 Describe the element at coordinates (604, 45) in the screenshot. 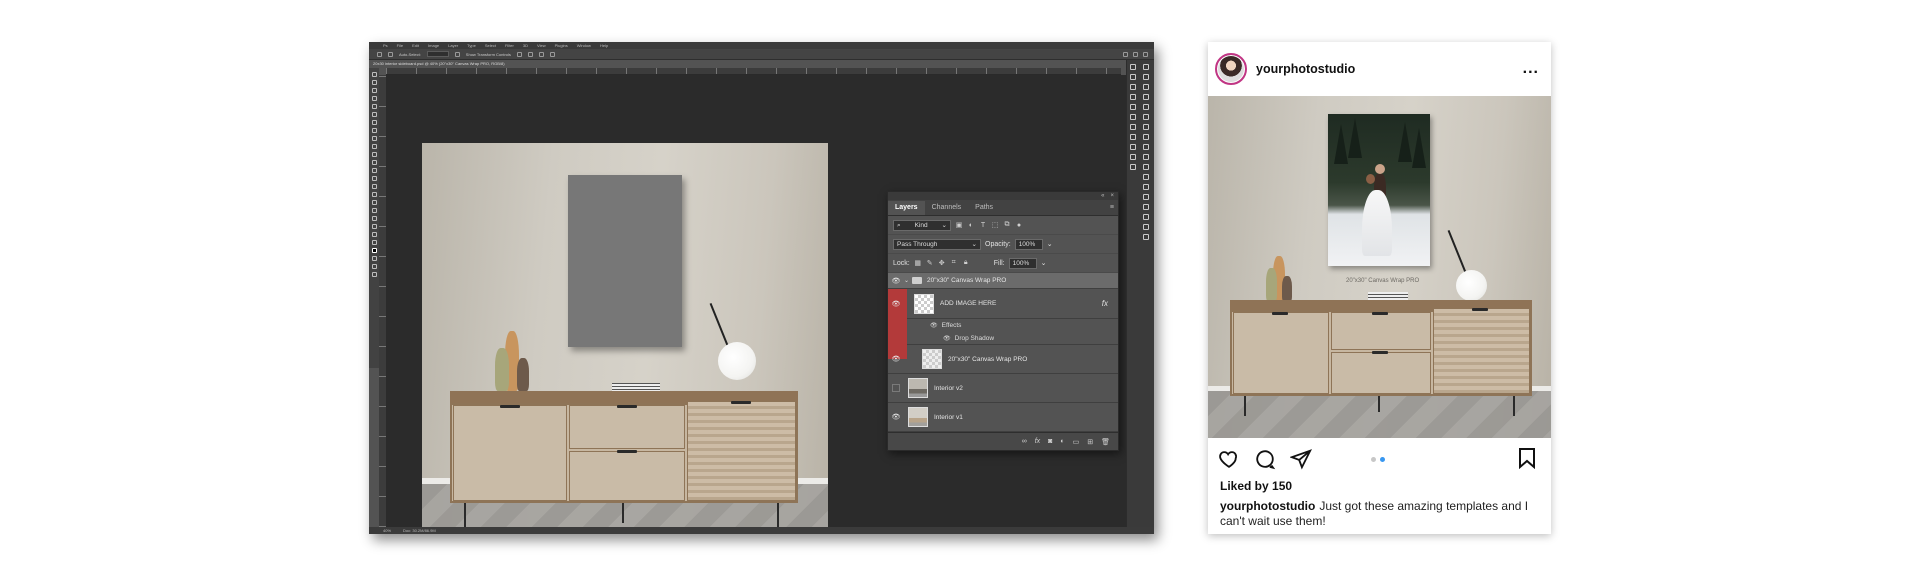

I see `menu-item-help: Help` at that location.